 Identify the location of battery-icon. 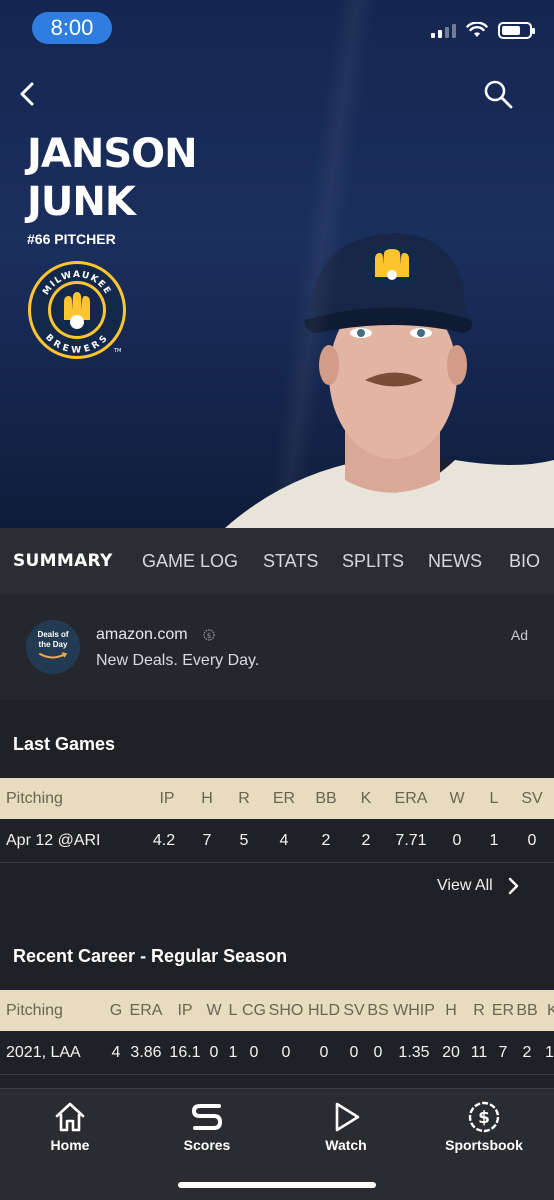
(516, 30).